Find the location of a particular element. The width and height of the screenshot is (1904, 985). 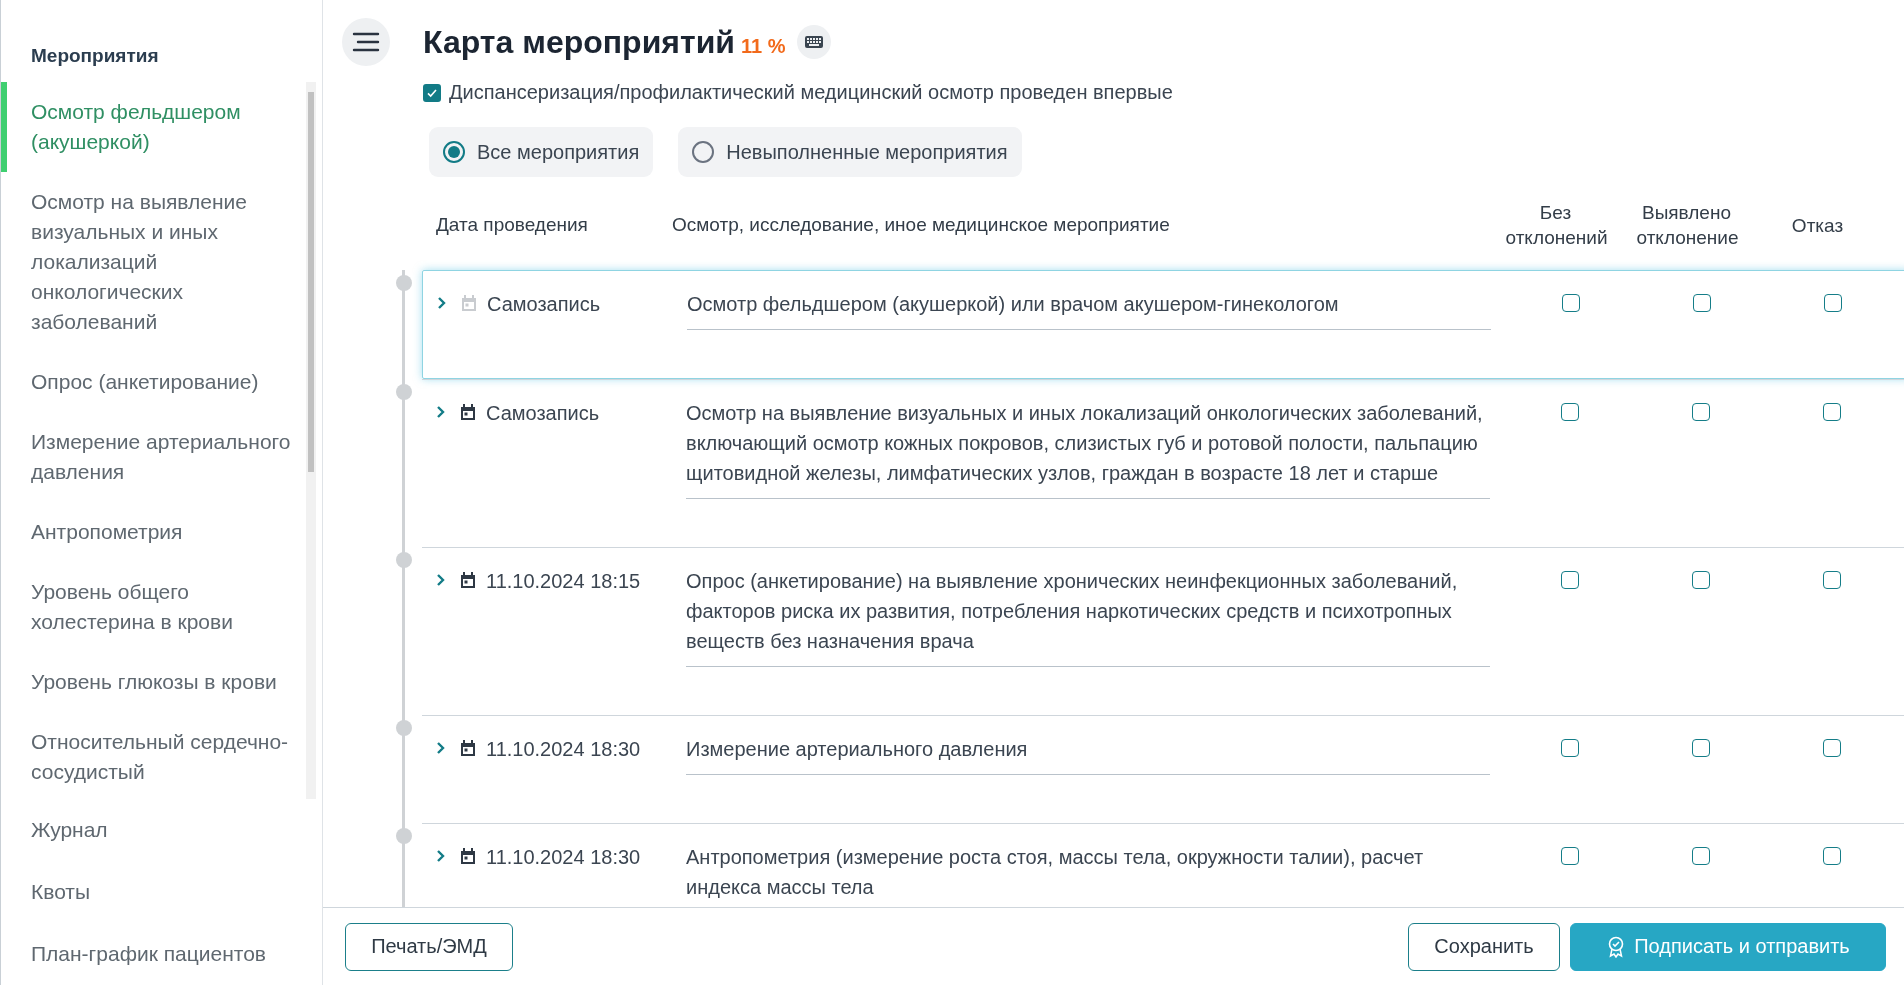

keyboard-button is located at coordinates (814, 42).